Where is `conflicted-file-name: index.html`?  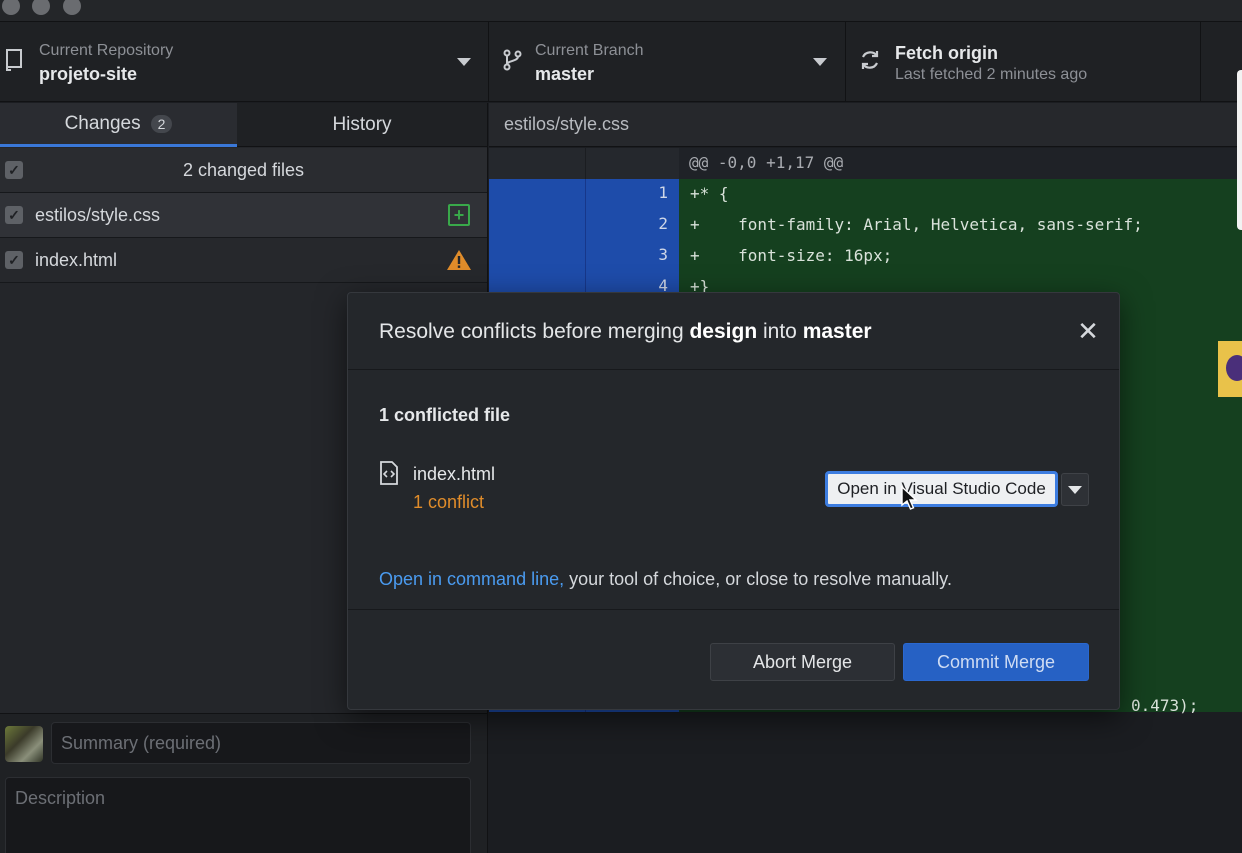 conflicted-file-name: index.html is located at coordinates (454, 474).